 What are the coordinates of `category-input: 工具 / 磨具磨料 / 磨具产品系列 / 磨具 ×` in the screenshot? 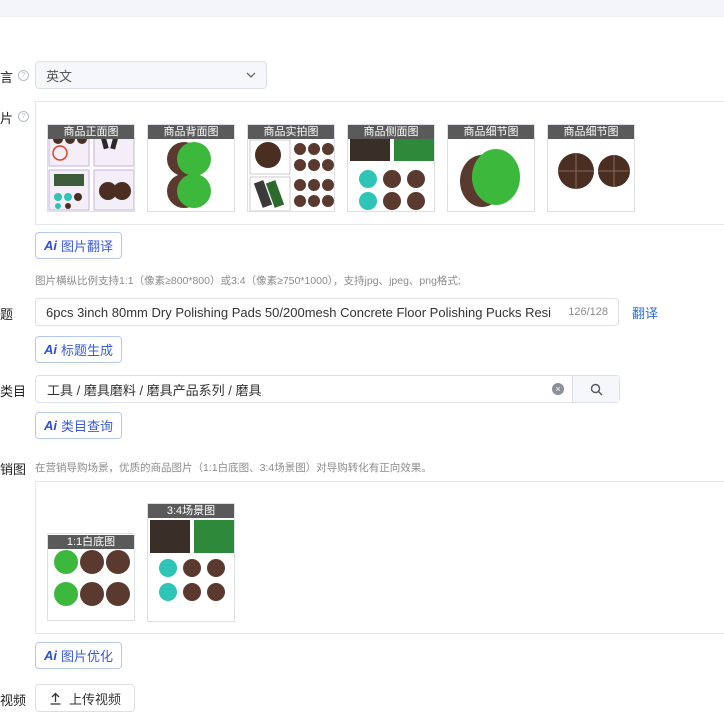 It's located at (327, 389).